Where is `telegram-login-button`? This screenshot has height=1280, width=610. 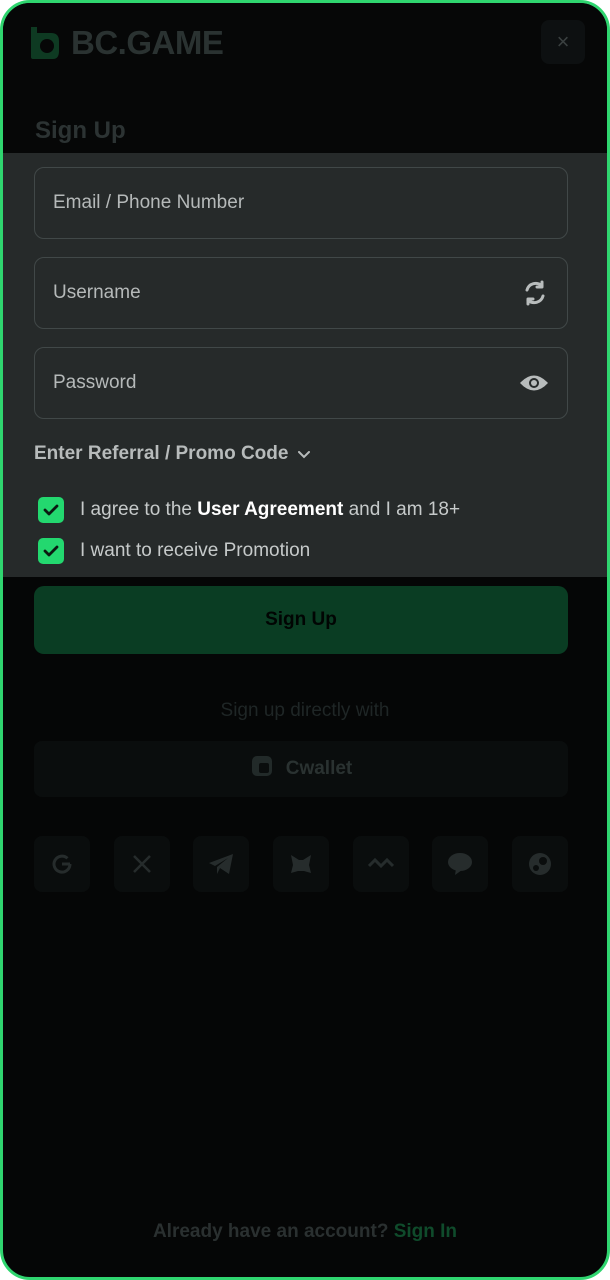
telegram-login-button is located at coordinates (221, 864).